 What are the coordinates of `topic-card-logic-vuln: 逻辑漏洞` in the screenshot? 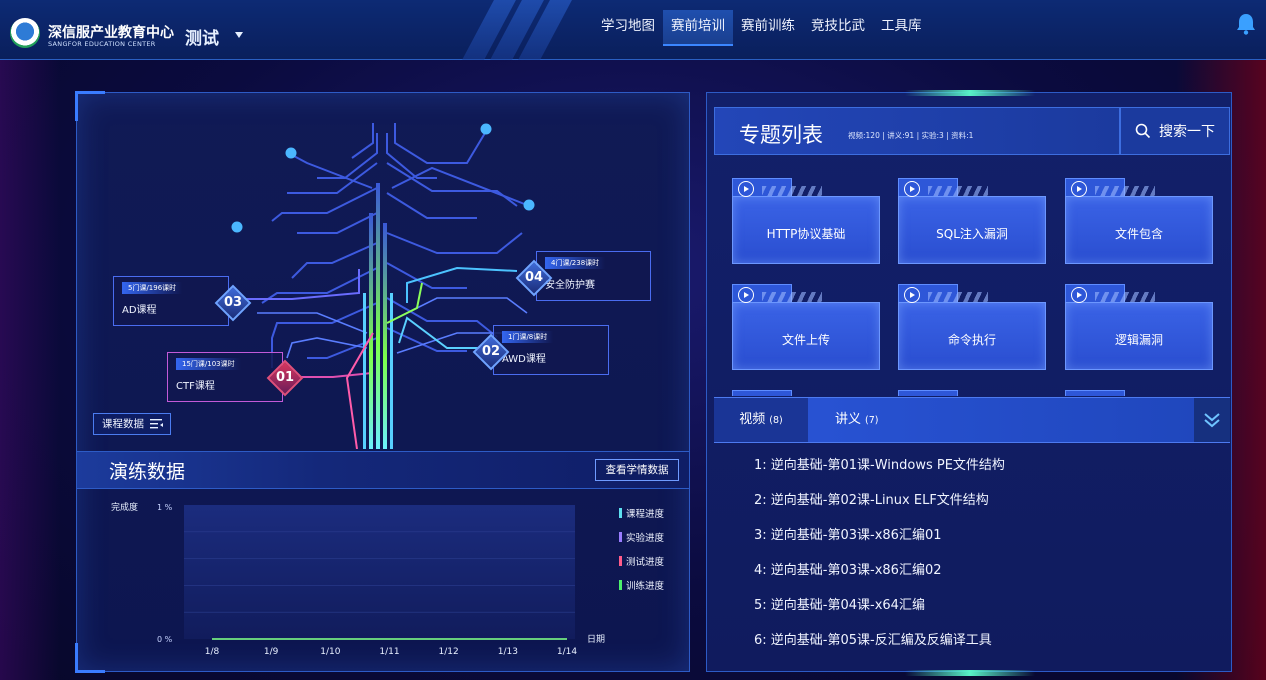 It's located at (1139, 327).